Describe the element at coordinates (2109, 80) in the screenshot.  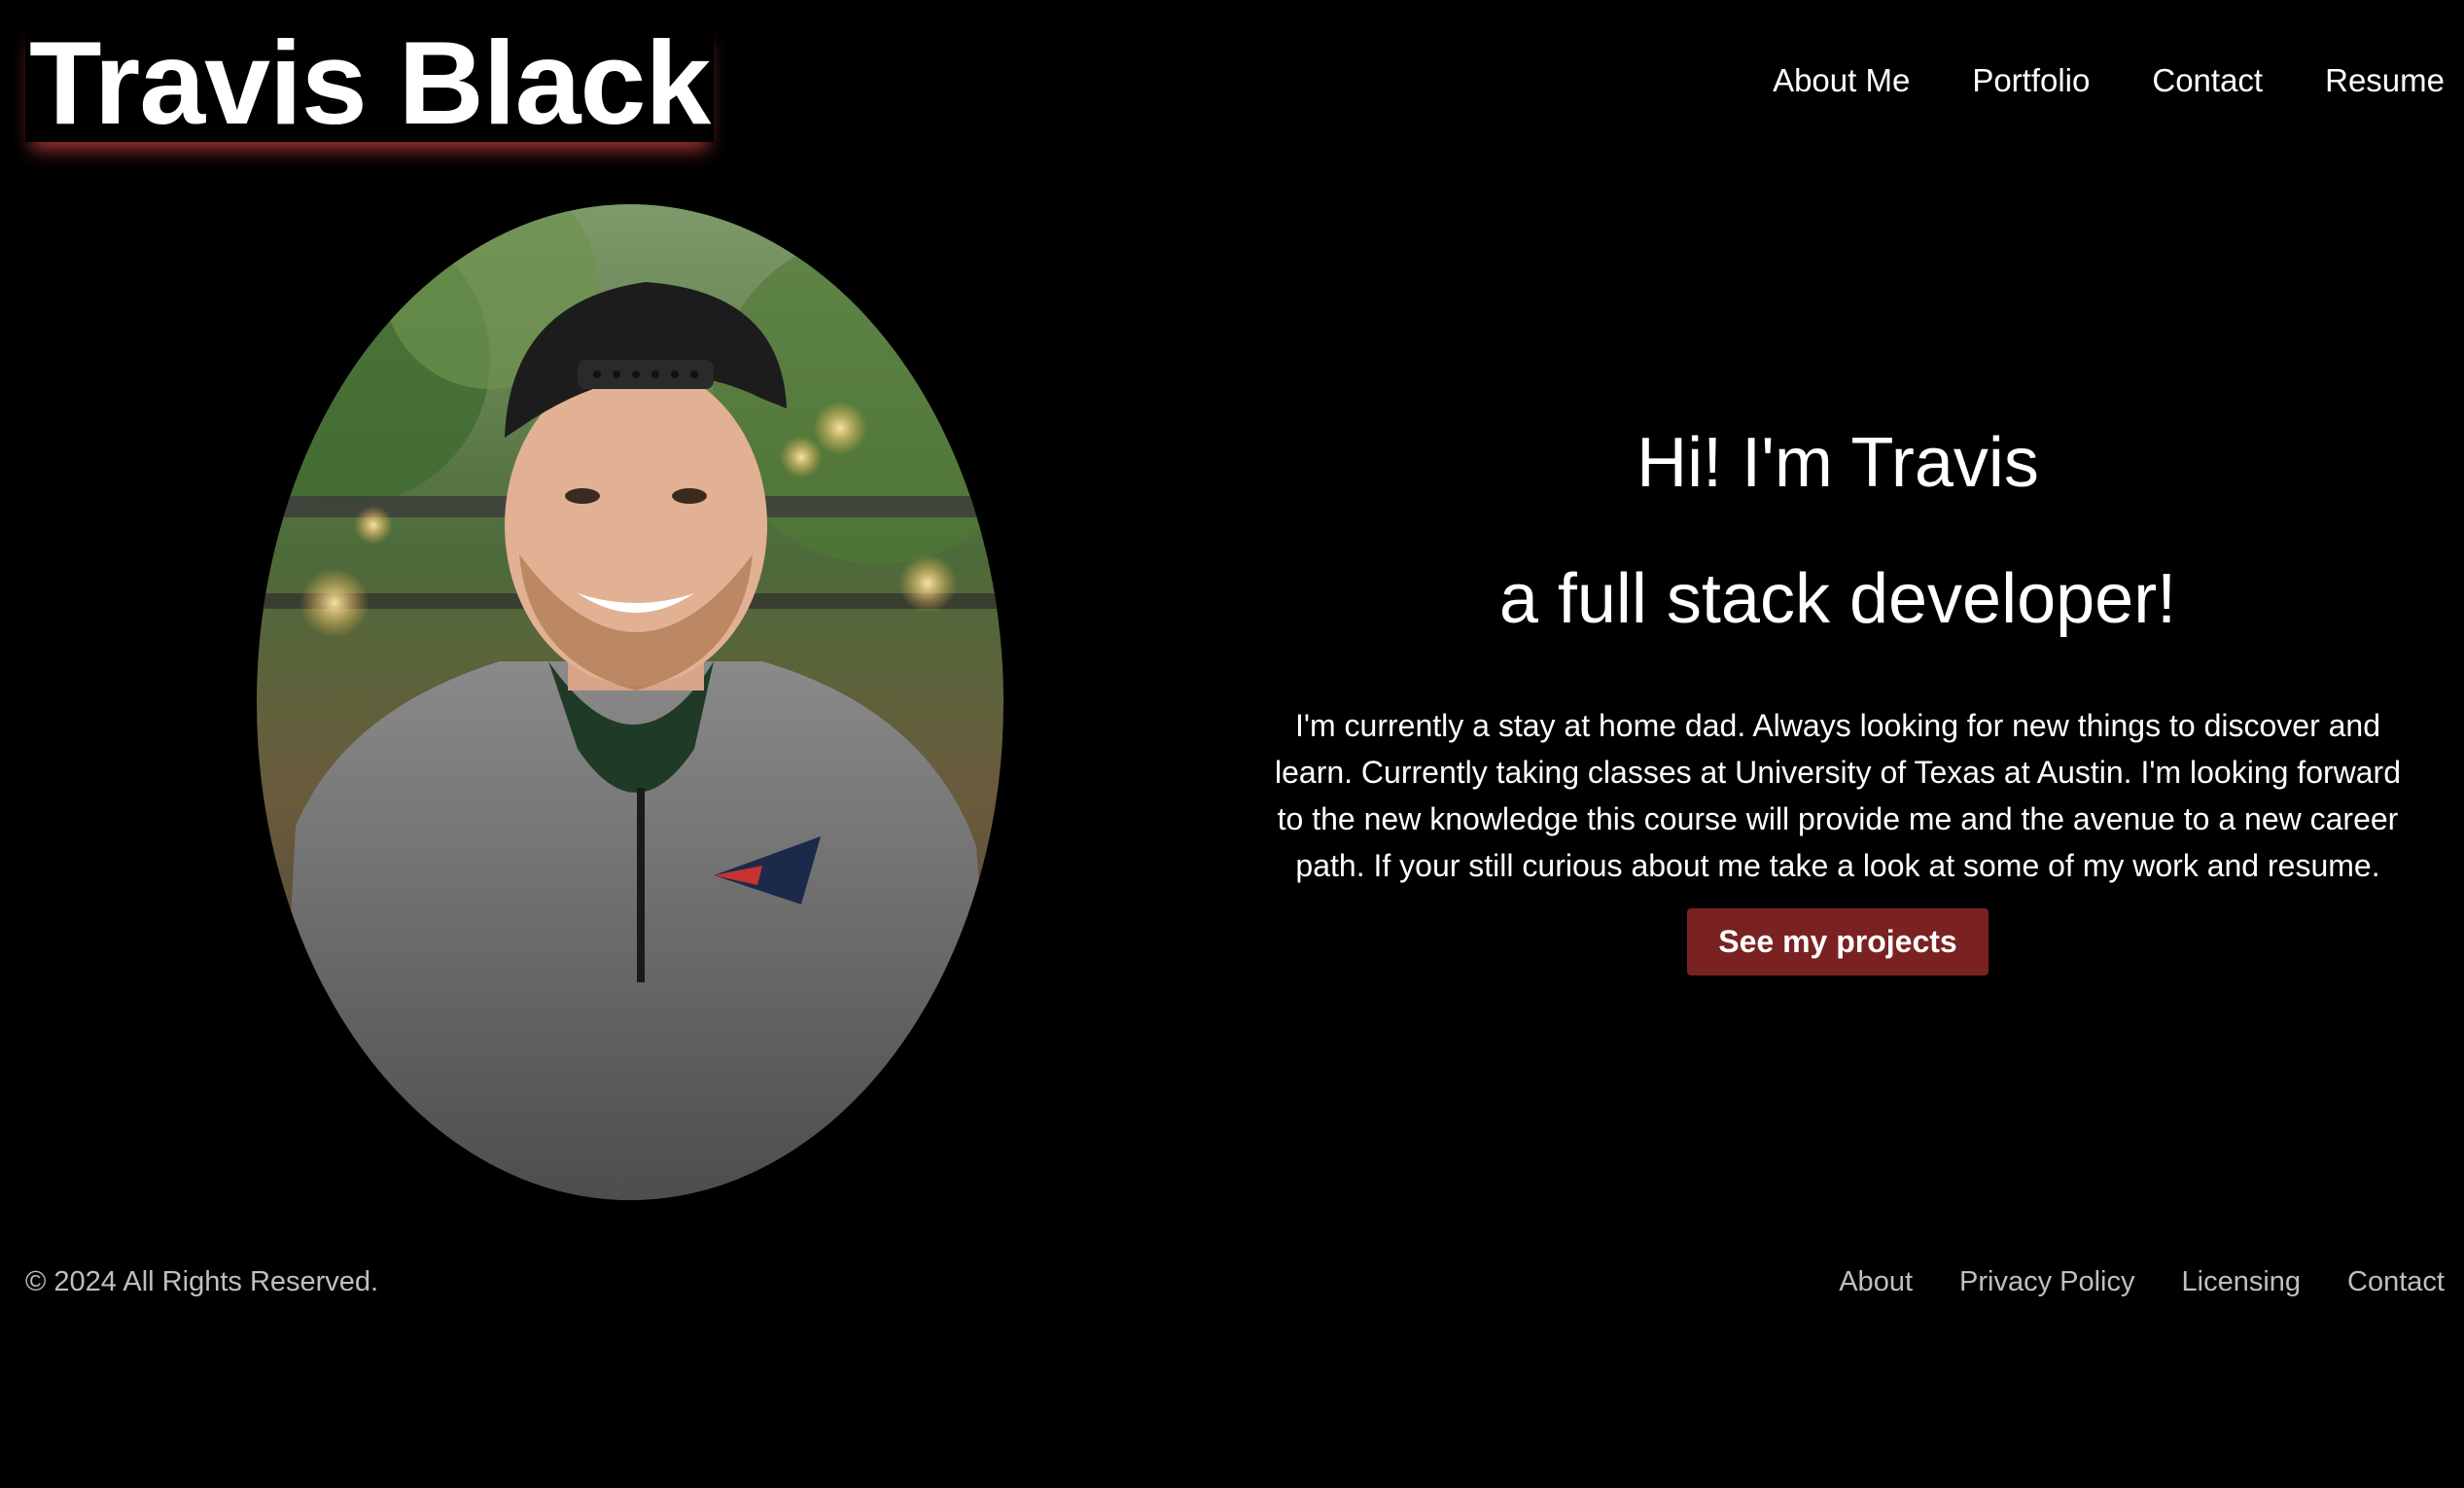
I see `main-nav: About Me Portfolio Contact Resume` at that location.